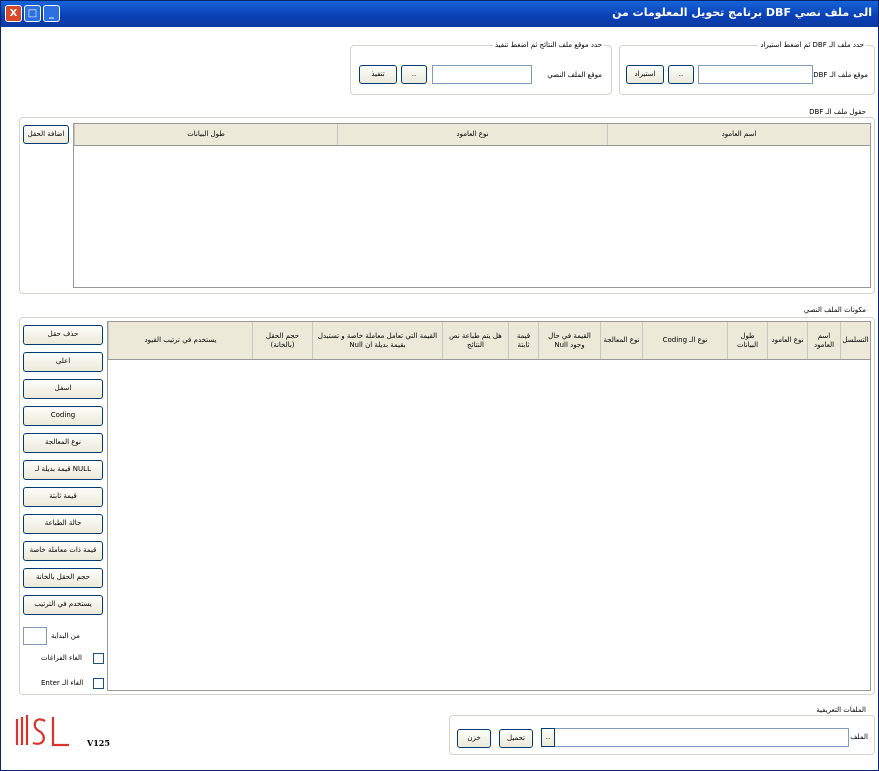 The width and height of the screenshot is (879, 771). Describe the element at coordinates (548, 737) in the screenshot. I see `definition-browse-button: ..` at that location.